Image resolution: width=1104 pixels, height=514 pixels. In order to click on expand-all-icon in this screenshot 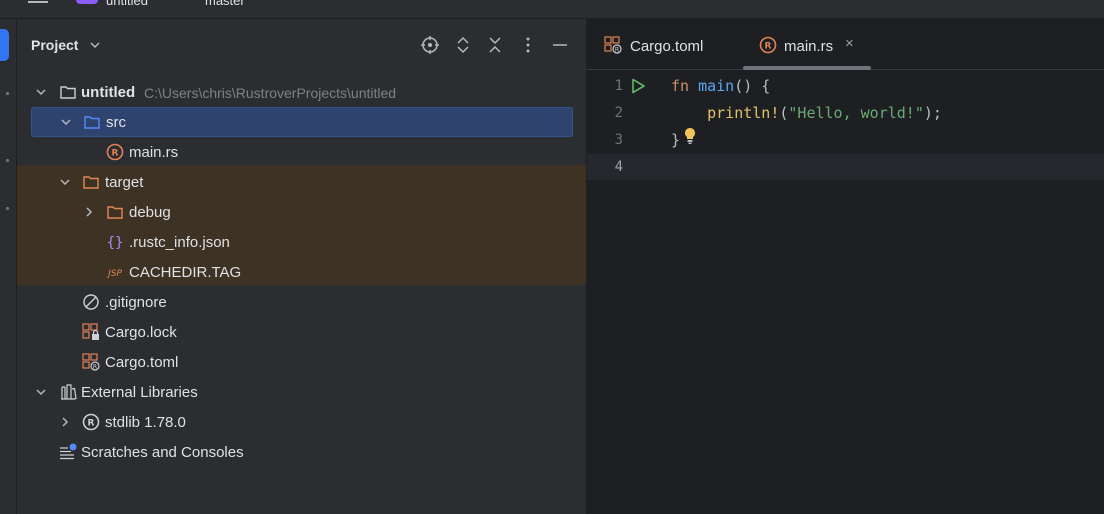, I will do `click(463, 45)`.